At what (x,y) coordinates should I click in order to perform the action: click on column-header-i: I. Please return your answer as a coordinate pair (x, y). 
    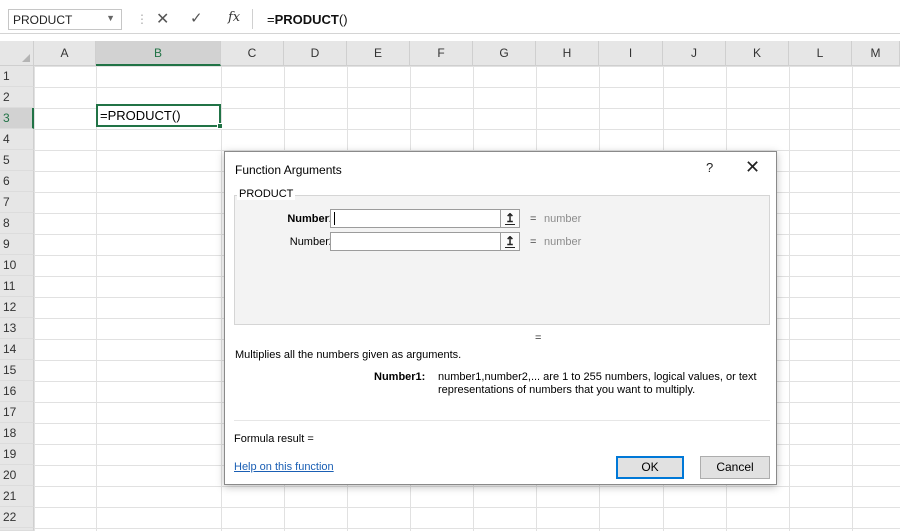
    Looking at the image, I should click on (631, 53).